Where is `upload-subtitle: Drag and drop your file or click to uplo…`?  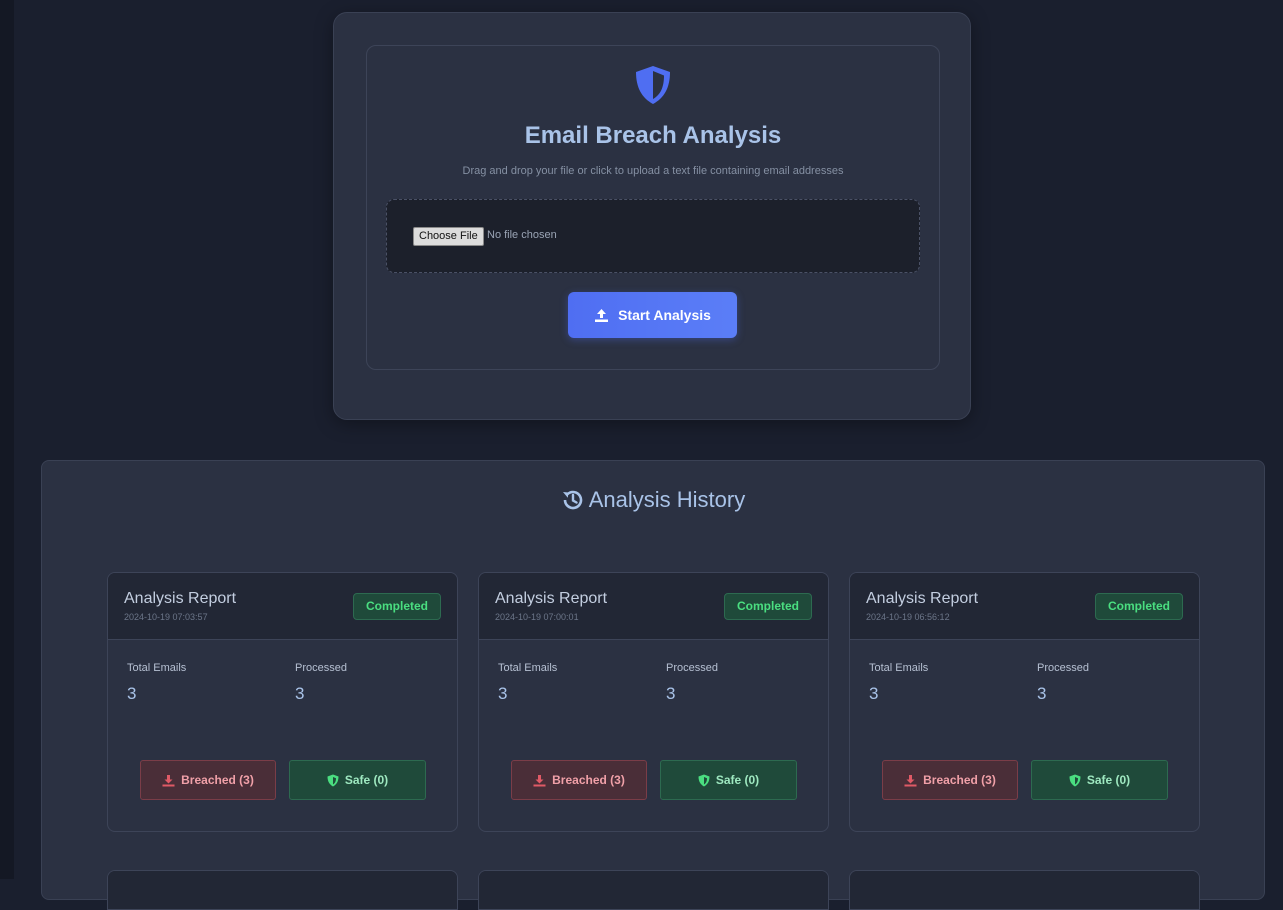 upload-subtitle: Drag and drop your file or click to uplo… is located at coordinates (653, 171).